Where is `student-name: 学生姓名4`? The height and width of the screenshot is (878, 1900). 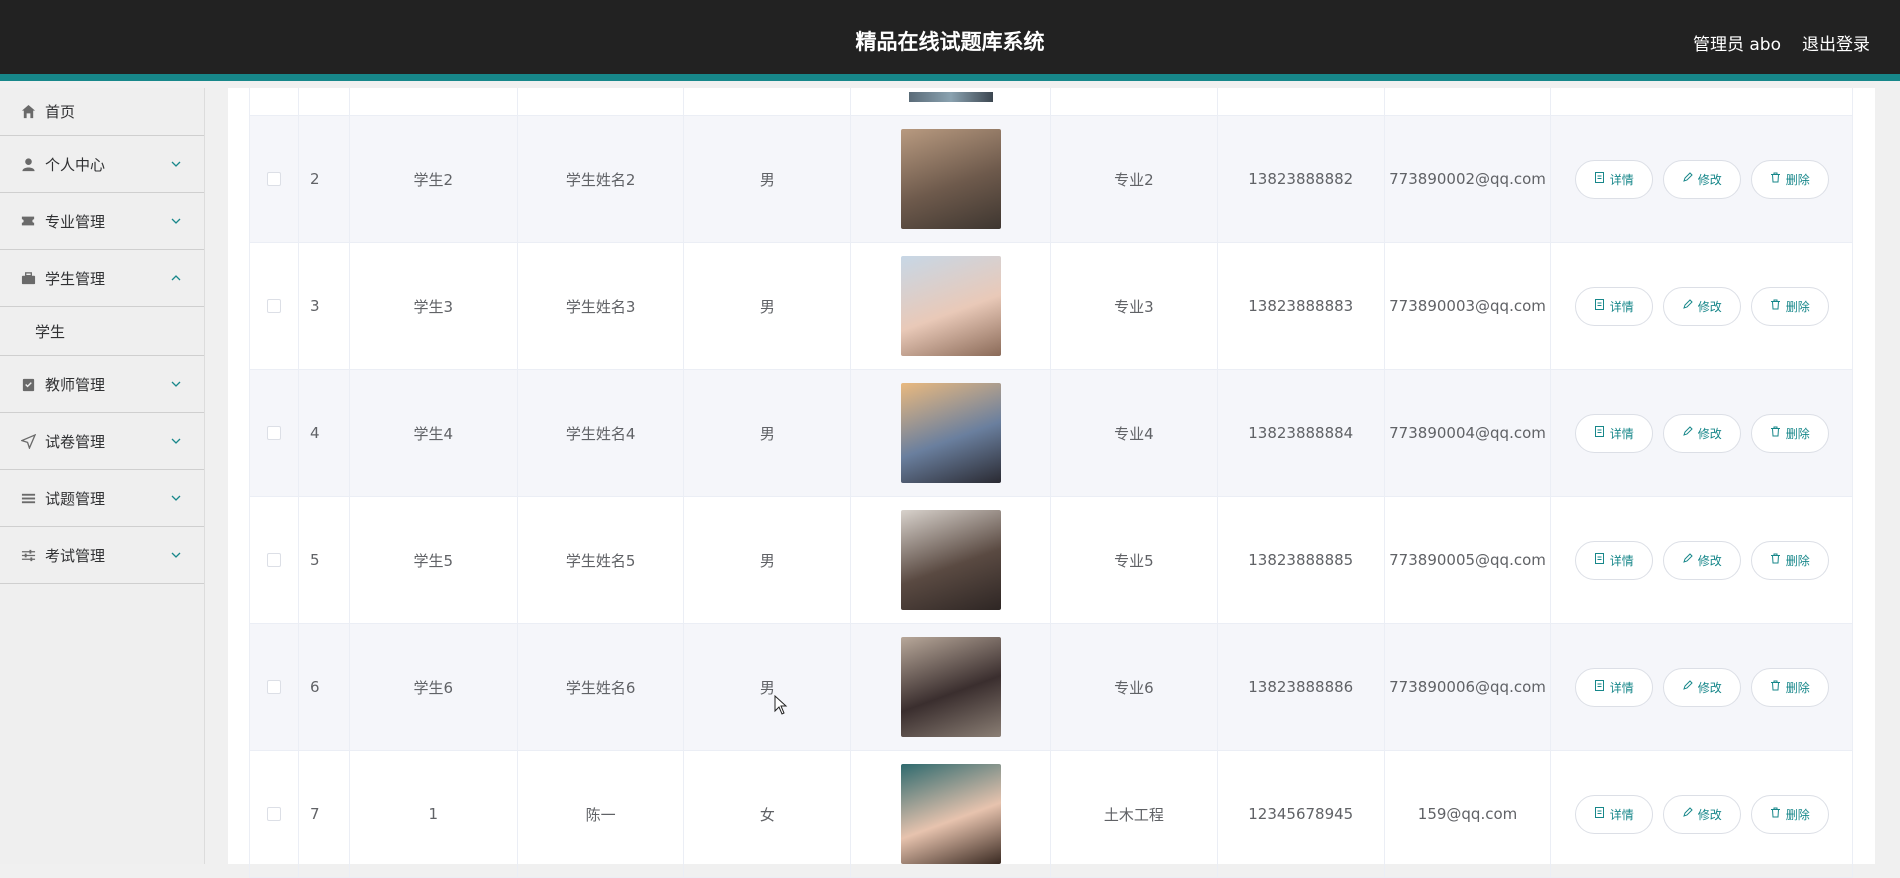
student-name: 学生姓名4 is located at coordinates (601, 433).